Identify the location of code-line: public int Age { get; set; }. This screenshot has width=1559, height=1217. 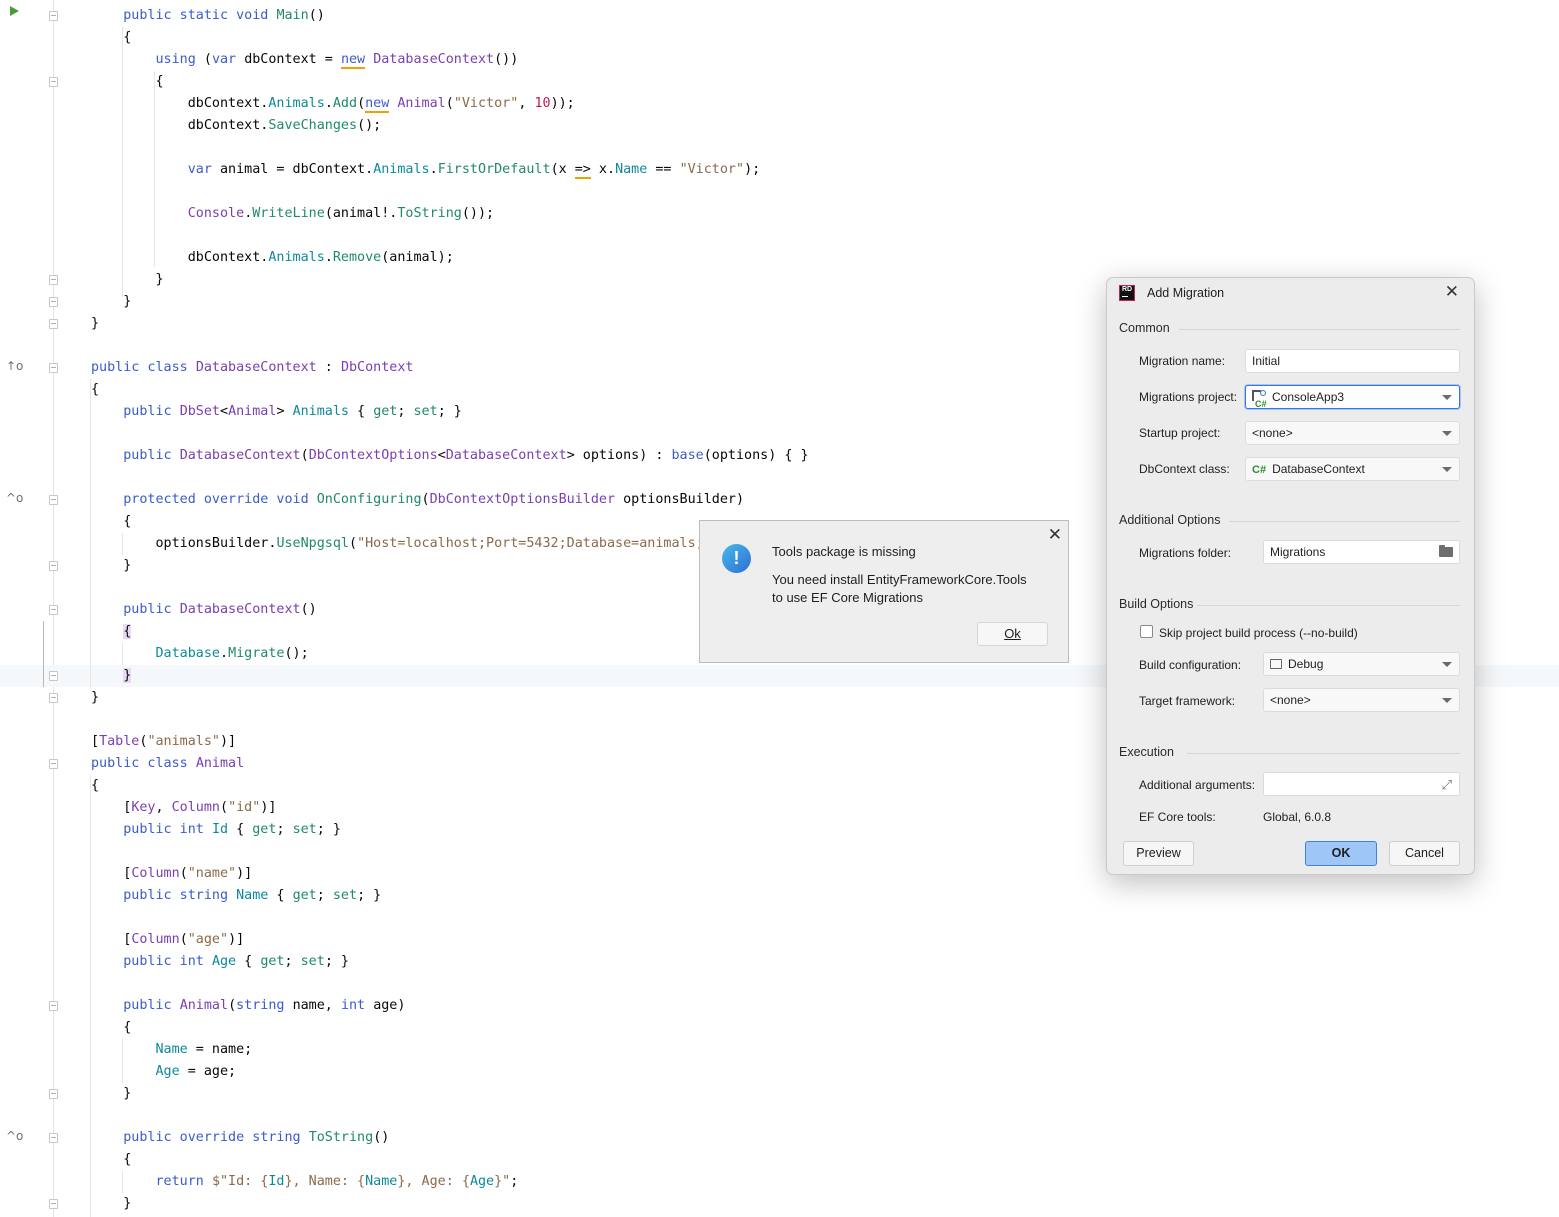
(779, 962).